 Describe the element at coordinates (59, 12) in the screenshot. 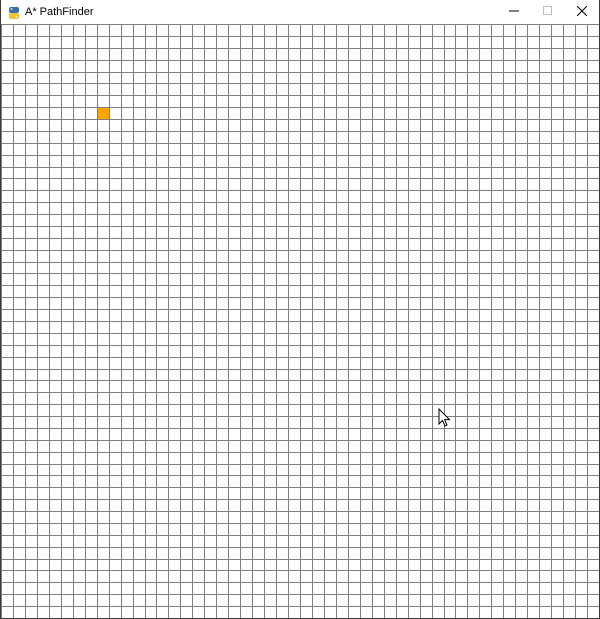

I see `window-title: A* PathFinder` at that location.